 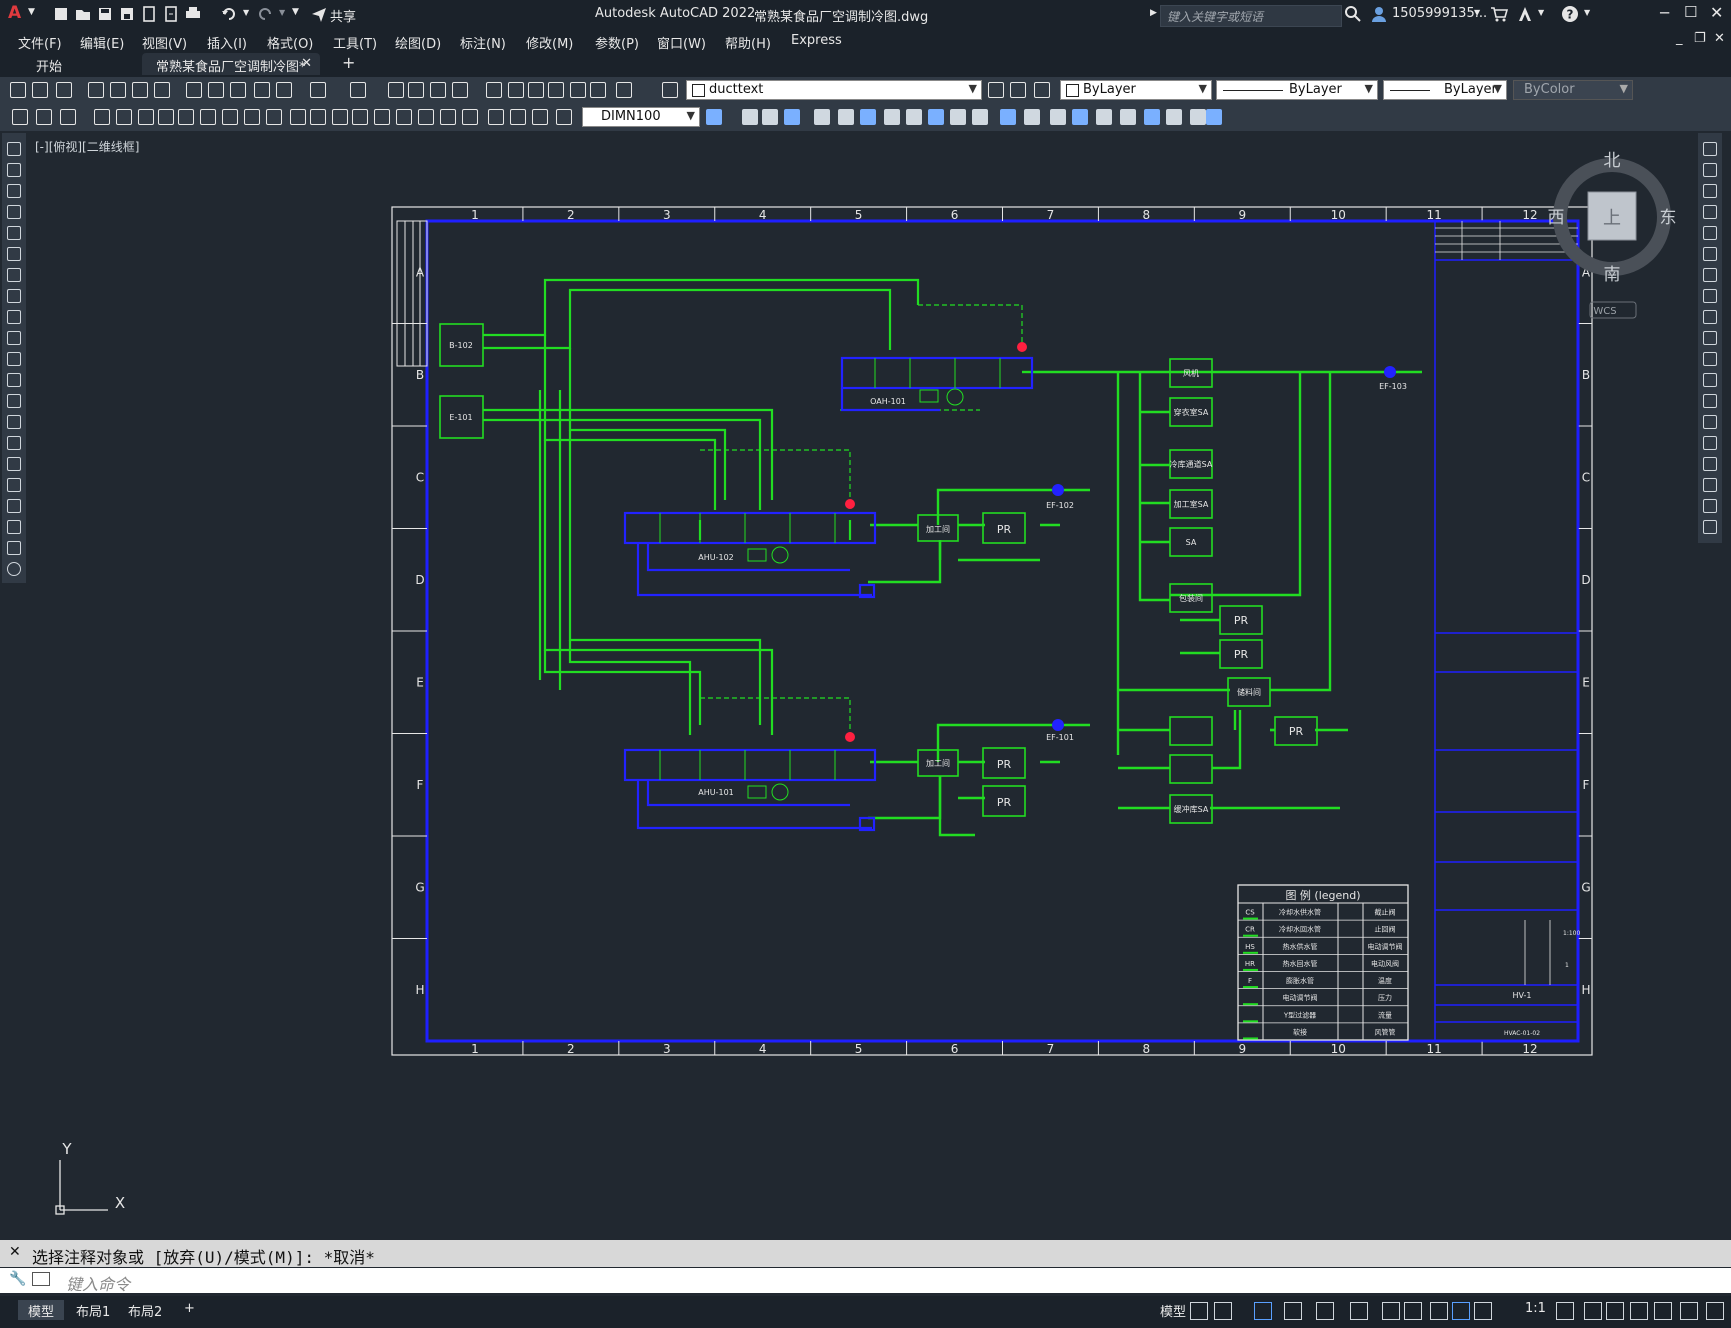 I want to click on legend-desc2: 电动调节阀, so click(x=1385, y=946).